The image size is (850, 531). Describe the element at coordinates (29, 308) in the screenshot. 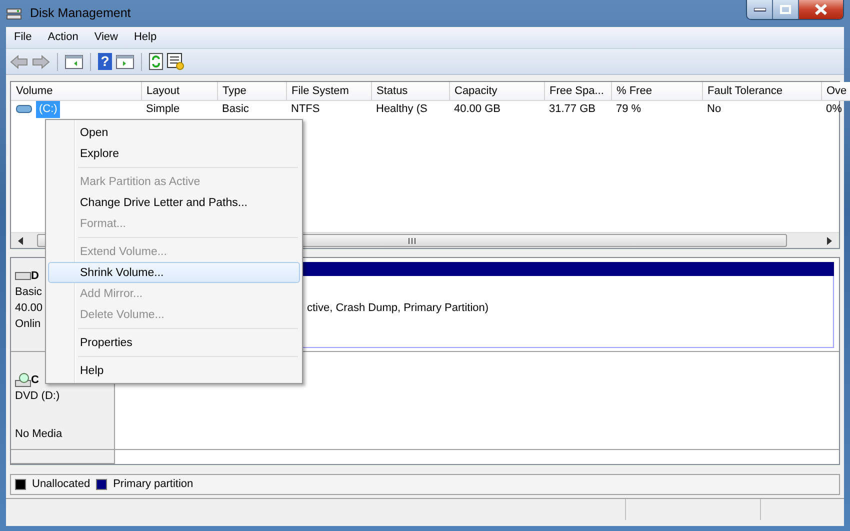

I see `disk-size: 40.00` at that location.